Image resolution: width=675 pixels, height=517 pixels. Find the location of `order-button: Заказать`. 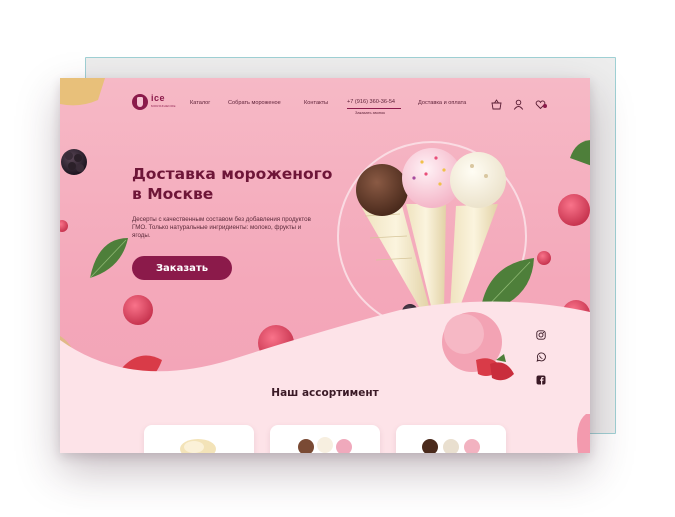

order-button: Заказать is located at coordinates (182, 268).